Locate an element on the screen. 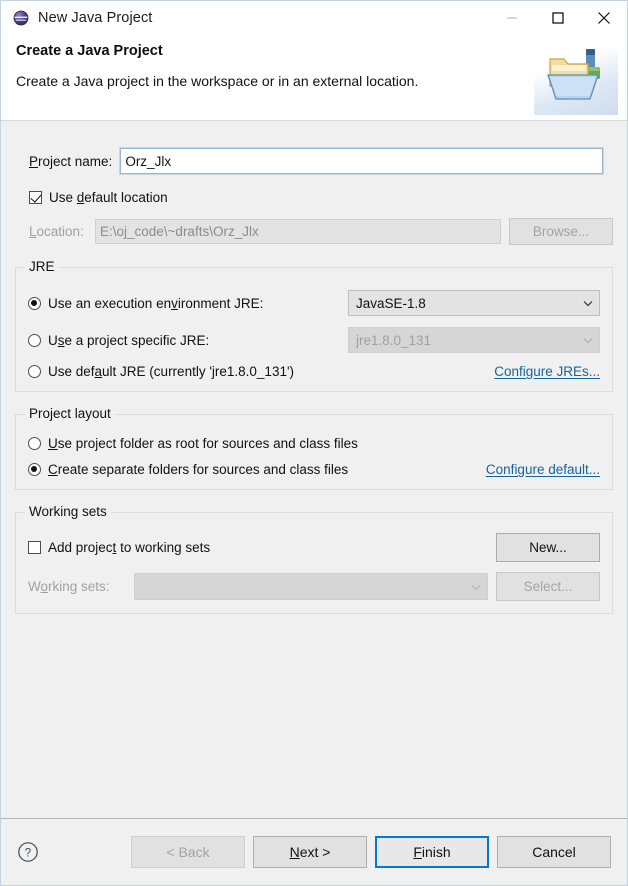 Image resolution: width=628 pixels, height=886 pixels. project-layout-group-label: Project layout is located at coordinates (70, 413).